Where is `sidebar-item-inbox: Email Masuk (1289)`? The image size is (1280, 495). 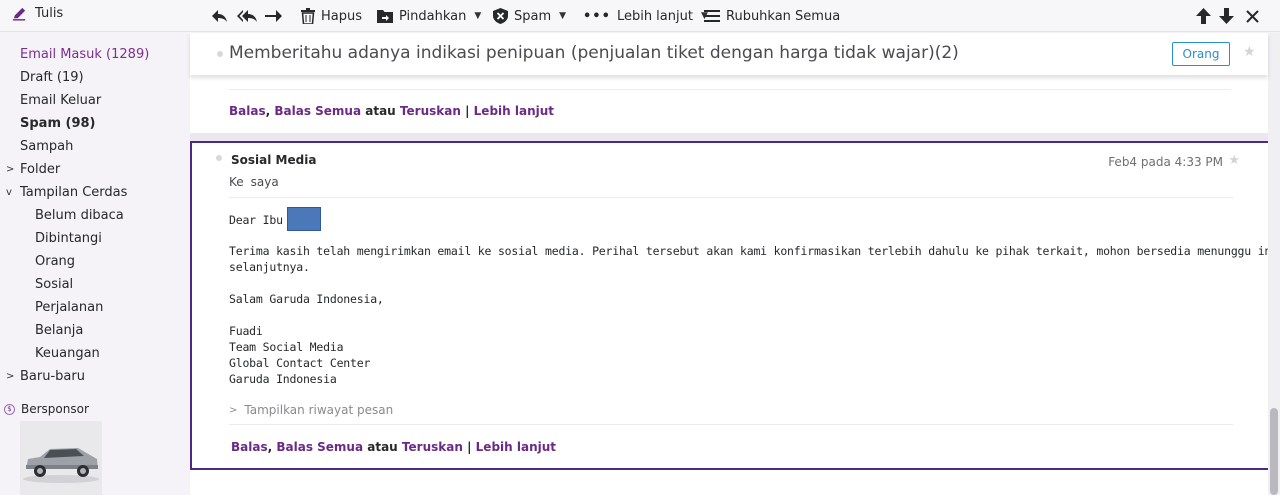 sidebar-item-inbox: Email Masuk (1289) is located at coordinates (84, 54).